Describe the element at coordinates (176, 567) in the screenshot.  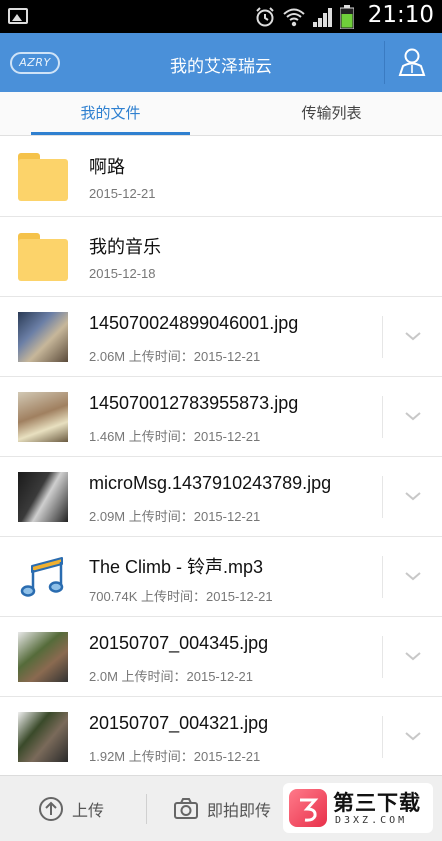
I see `file-name: The Climb - 铃声.mp3` at that location.